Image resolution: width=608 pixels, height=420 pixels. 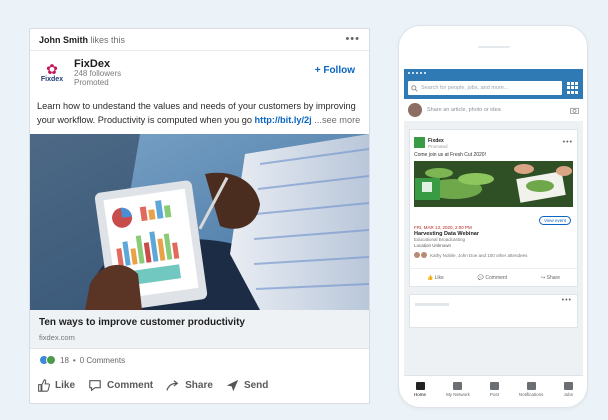 I want to click on bell-icon, so click(x=531, y=386).